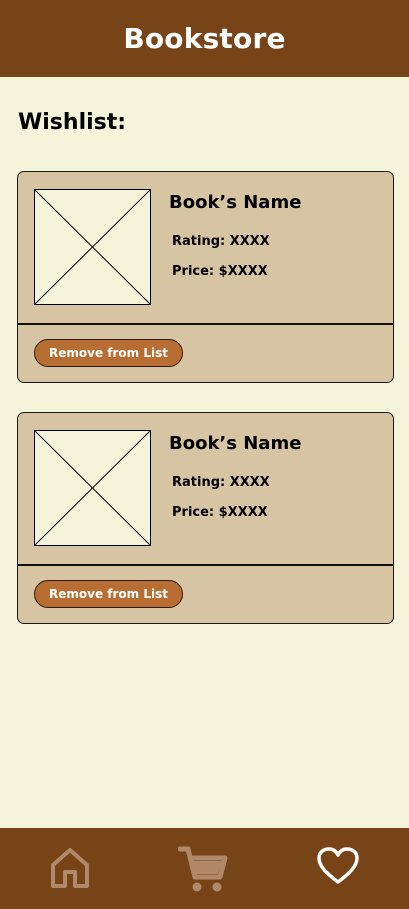 The image size is (409, 909). I want to click on nav-cart-button, so click(202, 872).